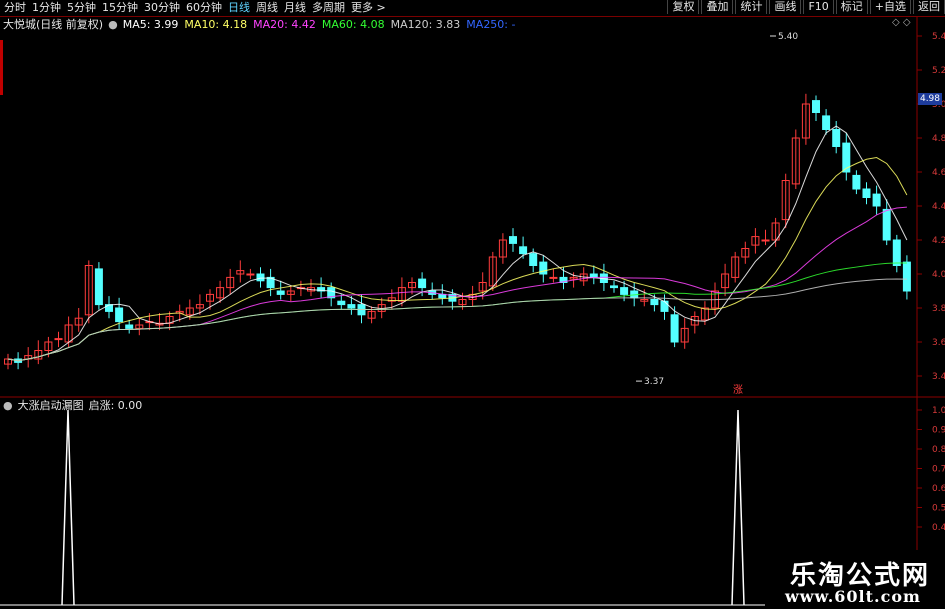 The width and height of the screenshot is (945, 609). I want to click on indicator-circle-icon: ●, so click(8, 405).